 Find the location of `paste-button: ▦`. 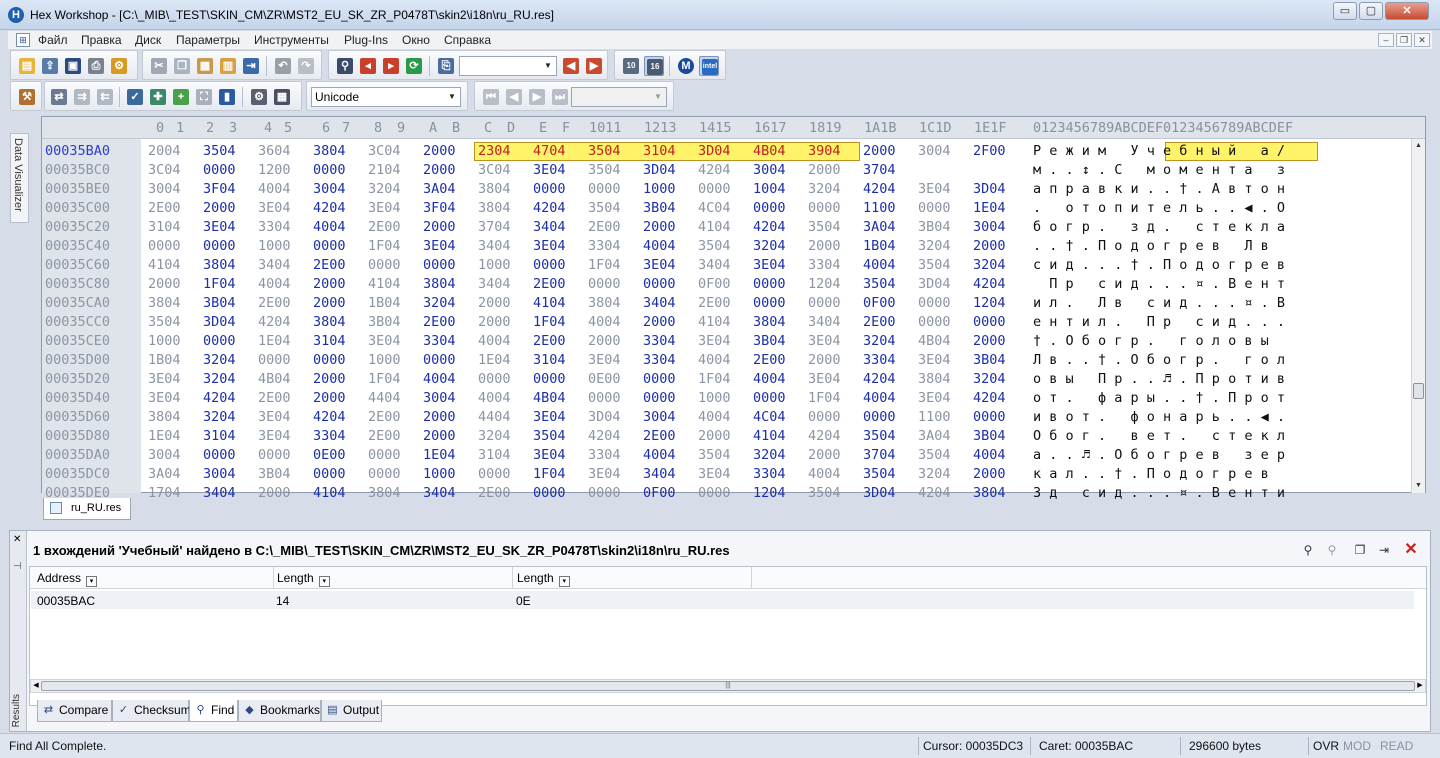

paste-button: ▦ is located at coordinates (205, 66).